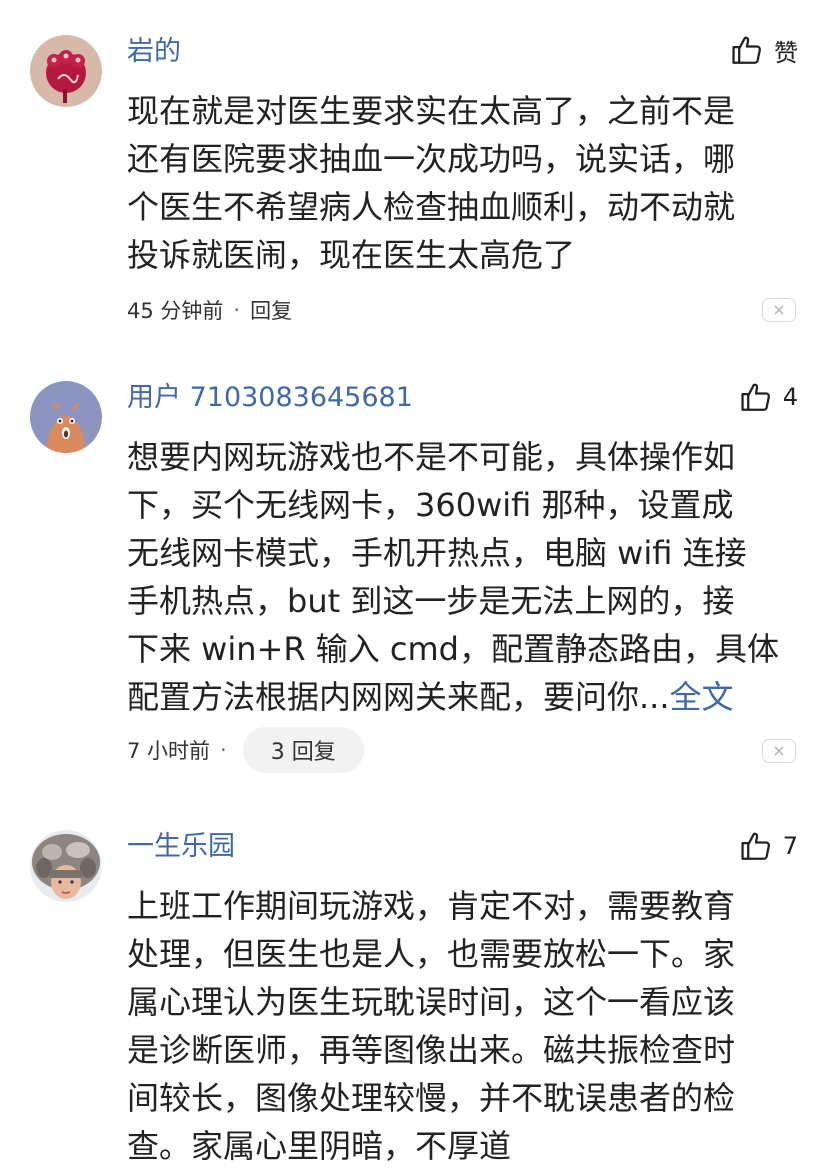  I want to click on like-count: 7, so click(790, 846).